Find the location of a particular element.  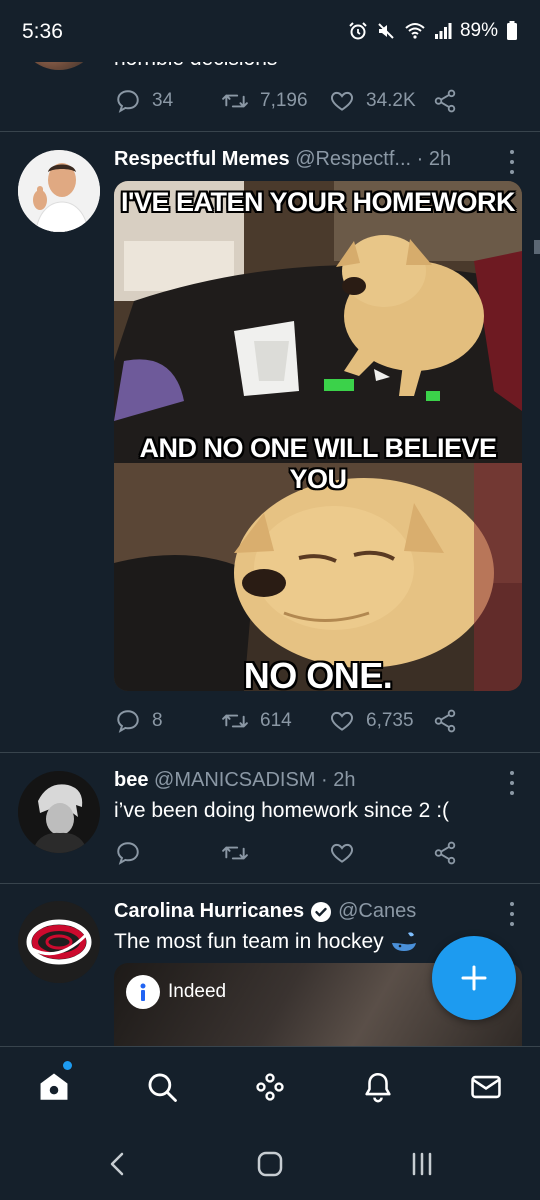

chevron-left-icon is located at coordinates (117, 1164).